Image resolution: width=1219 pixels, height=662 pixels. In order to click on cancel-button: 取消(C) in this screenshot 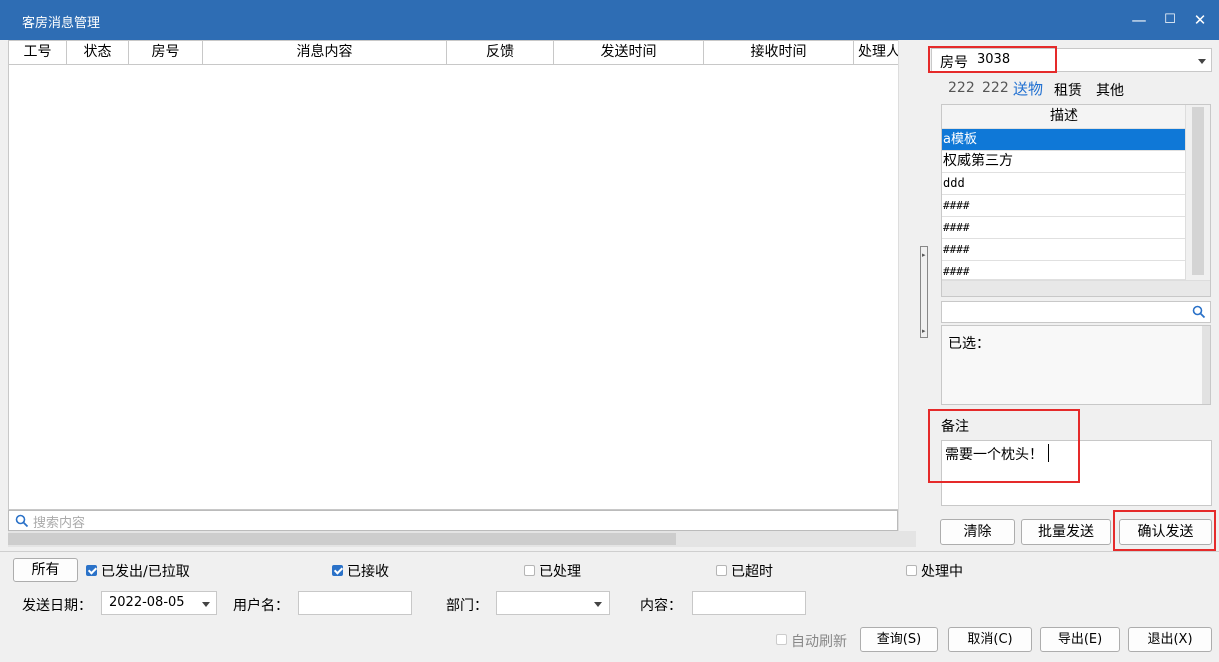, I will do `click(990, 639)`.